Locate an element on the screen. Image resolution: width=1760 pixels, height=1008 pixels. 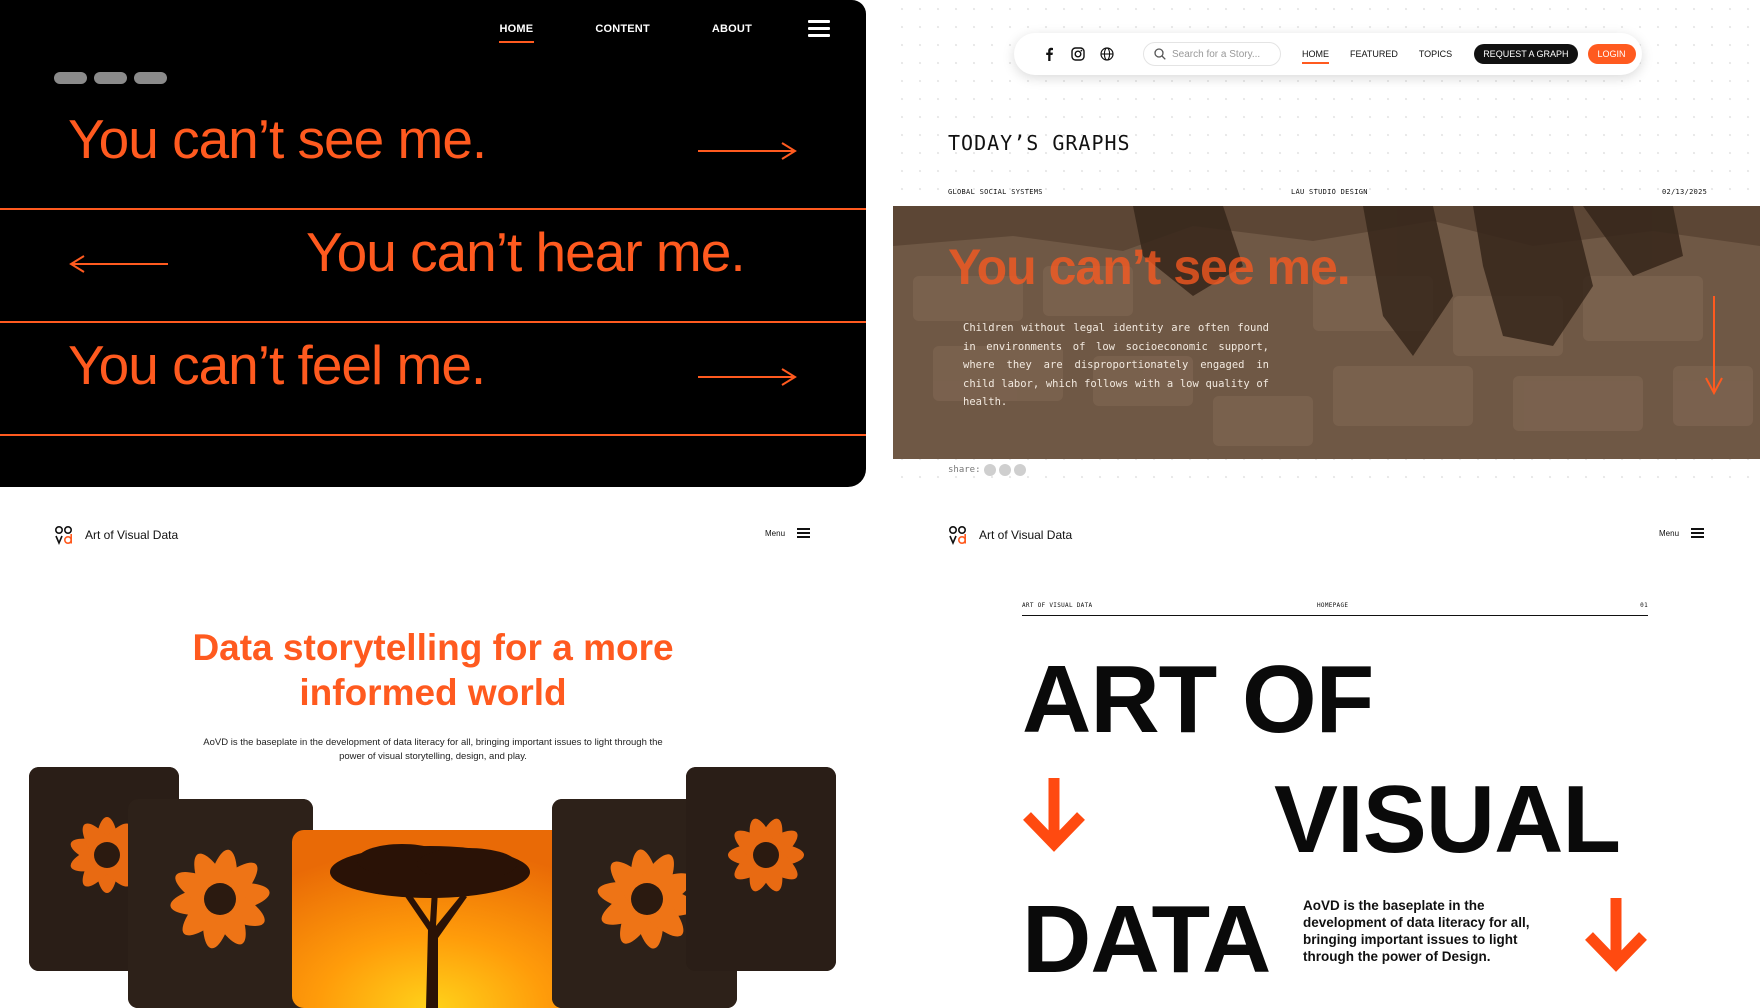
statement-row: You can’t see me. is located at coordinates (433, 153).